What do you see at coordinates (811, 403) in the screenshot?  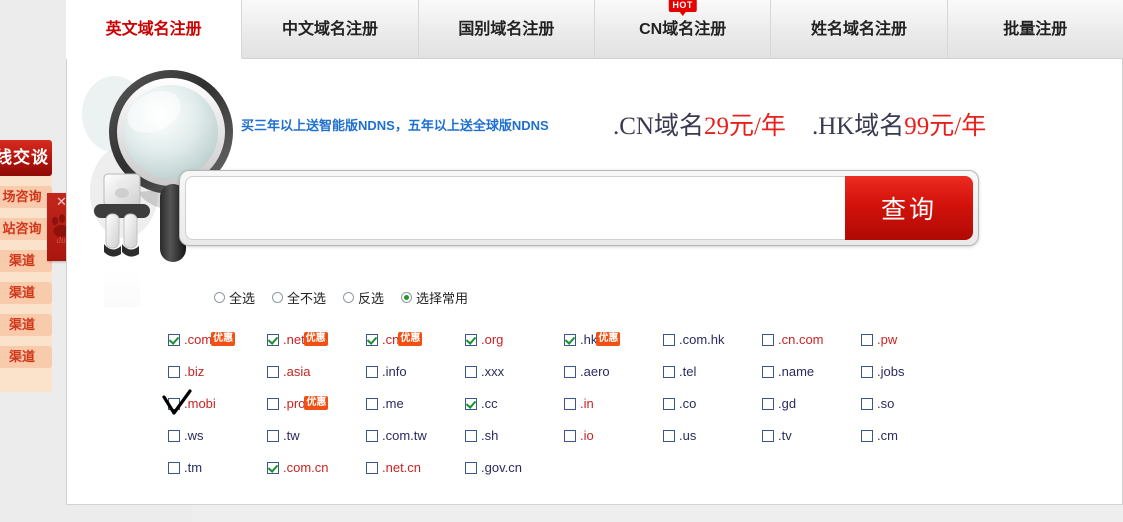 I see `suffix-checkbox-gd: .gd` at bounding box center [811, 403].